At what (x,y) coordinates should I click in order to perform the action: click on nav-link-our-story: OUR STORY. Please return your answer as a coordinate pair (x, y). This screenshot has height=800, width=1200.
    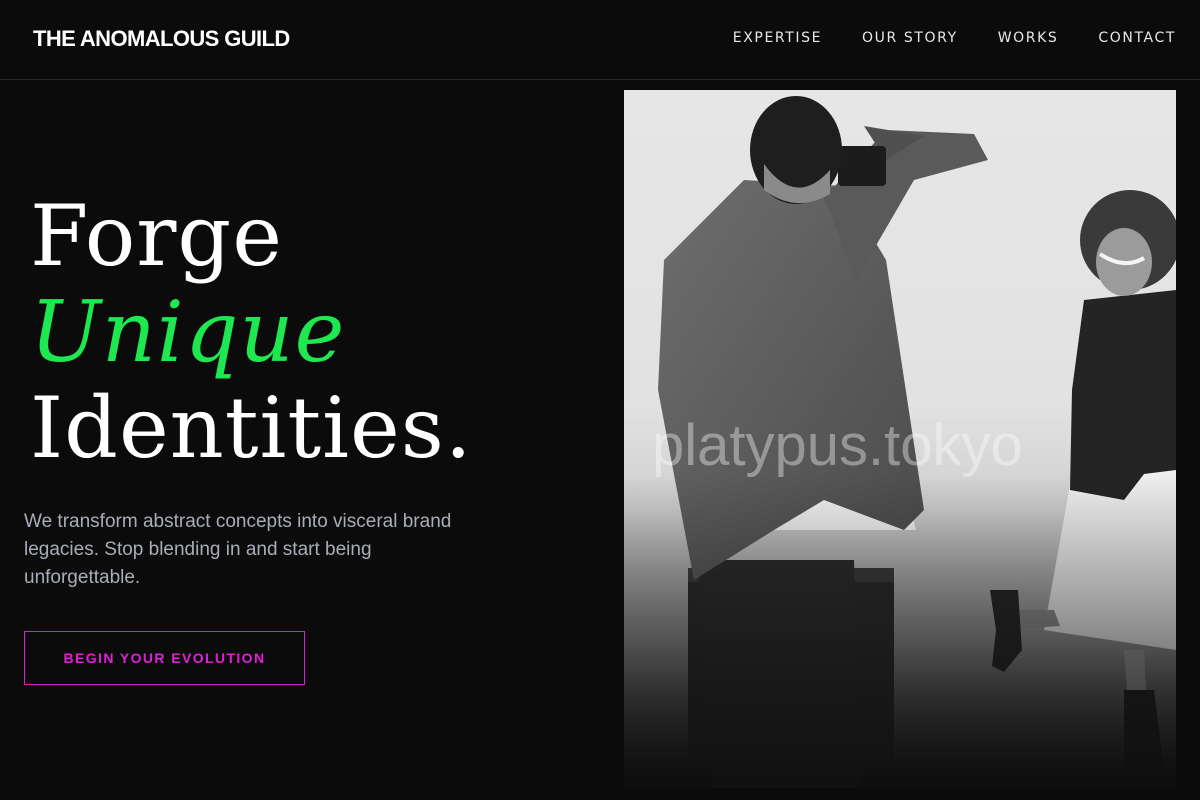
    Looking at the image, I should click on (910, 38).